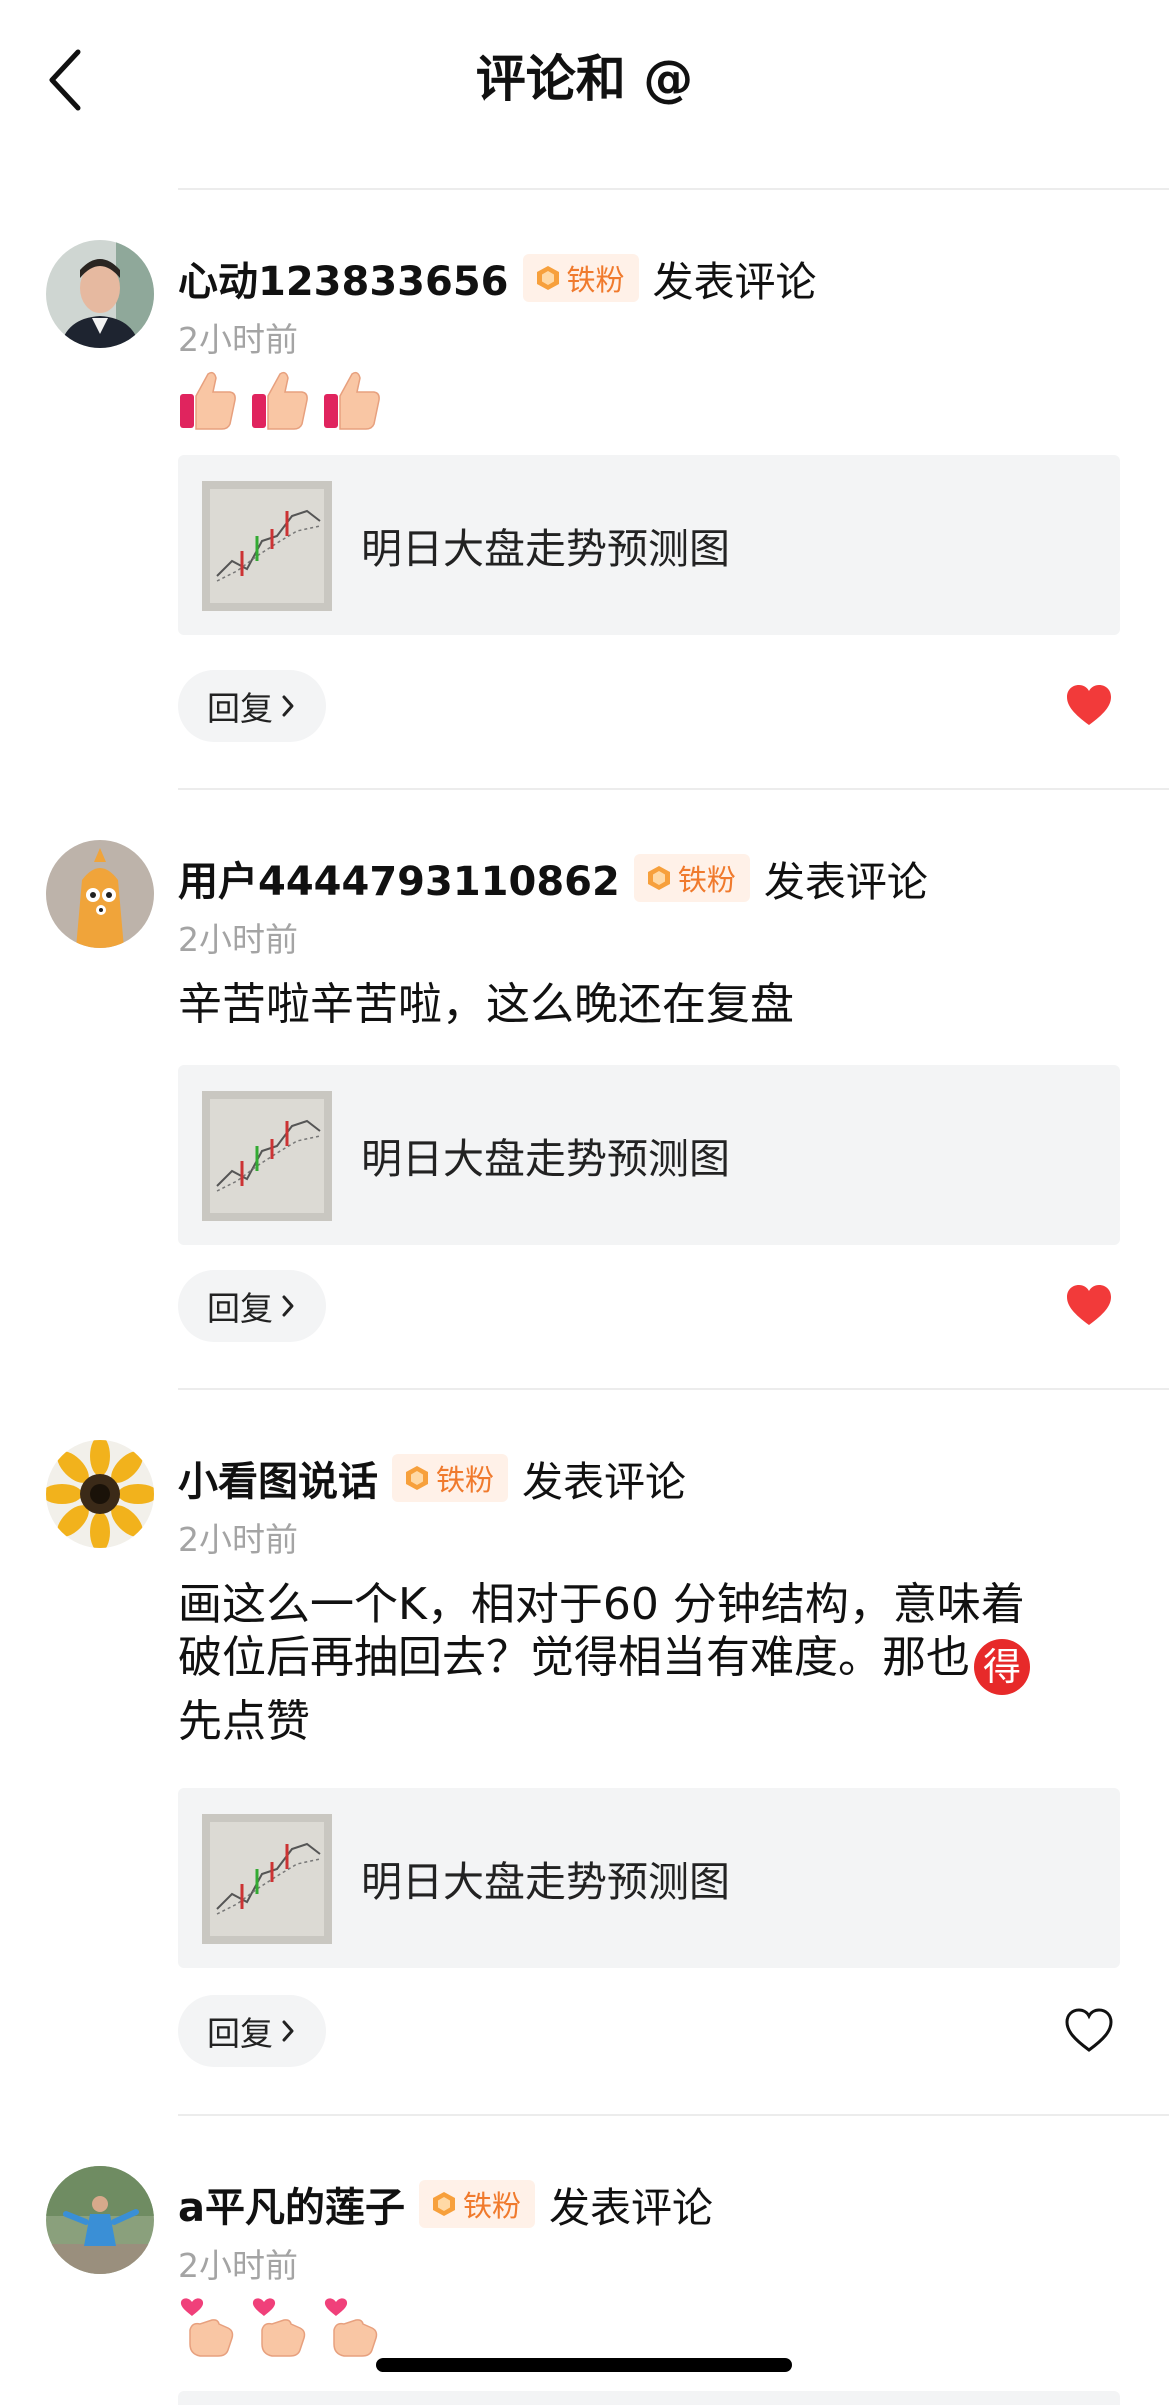 The image size is (1169, 2405). I want to click on comment-header: a平凡的莲子 铁粉 发表评论, so click(445, 2204).